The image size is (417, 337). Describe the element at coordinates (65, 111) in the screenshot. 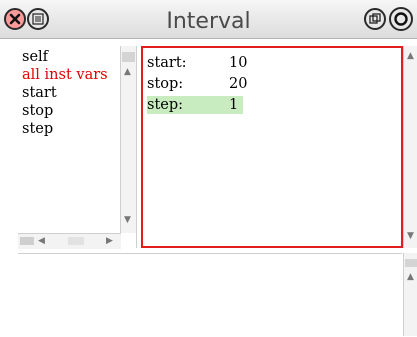

I see `field-list-item: stop` at that location.